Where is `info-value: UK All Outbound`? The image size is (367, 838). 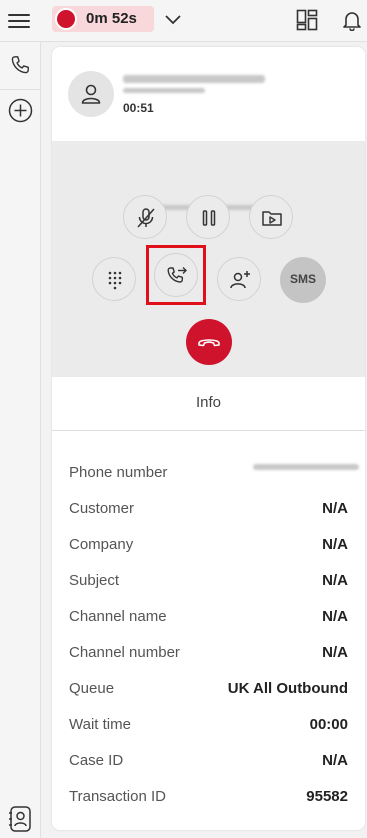 info-value: UK All Outbound is located at coordinates (287, 688).